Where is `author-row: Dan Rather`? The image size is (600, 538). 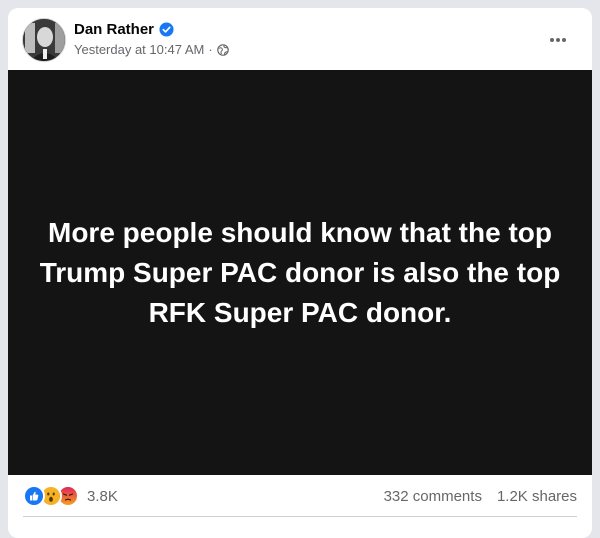 author-row: Dan Rather is located at coordinates (124, 29).